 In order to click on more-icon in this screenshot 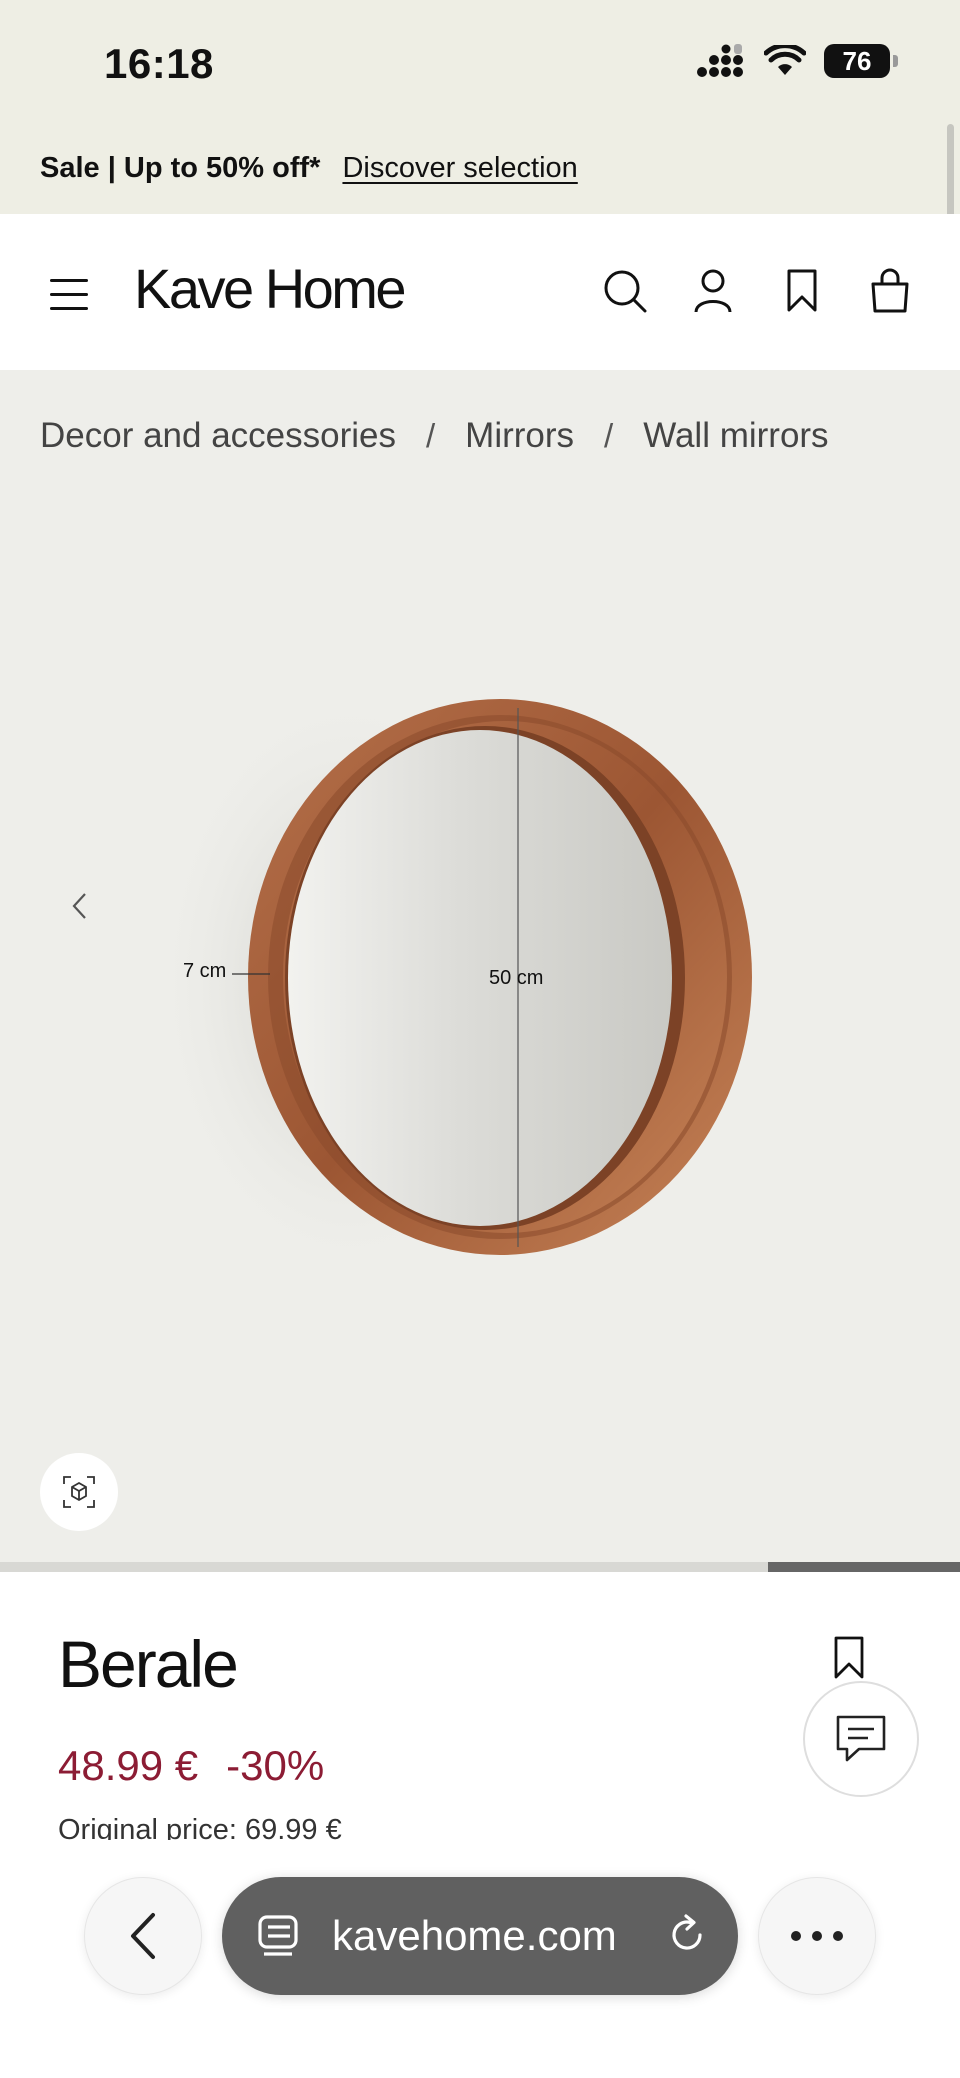, I will do `click(817, 1936)`.